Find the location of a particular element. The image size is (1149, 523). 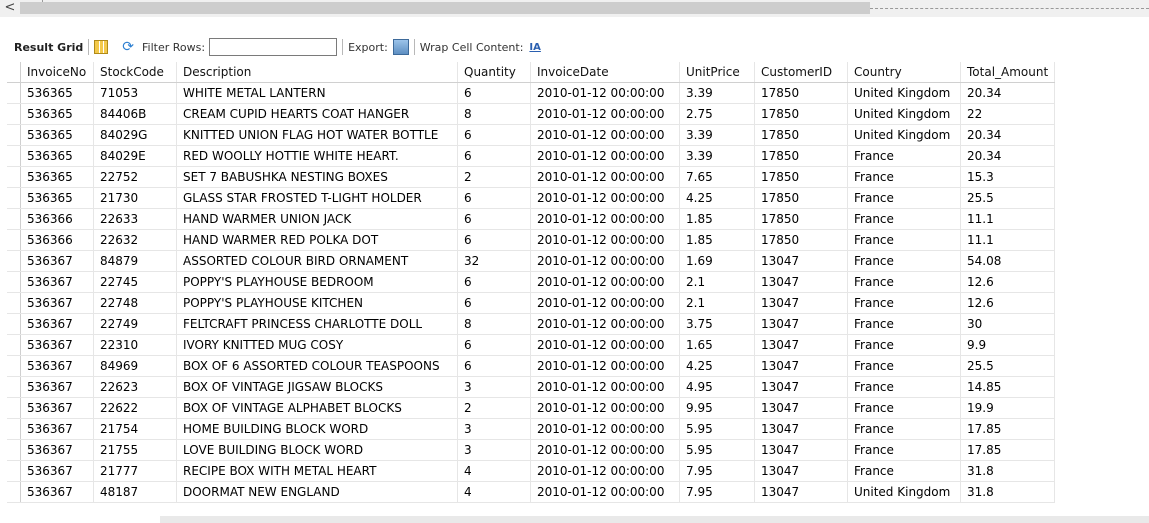

table-cell: 84029G is located at coordinates (135, 135).